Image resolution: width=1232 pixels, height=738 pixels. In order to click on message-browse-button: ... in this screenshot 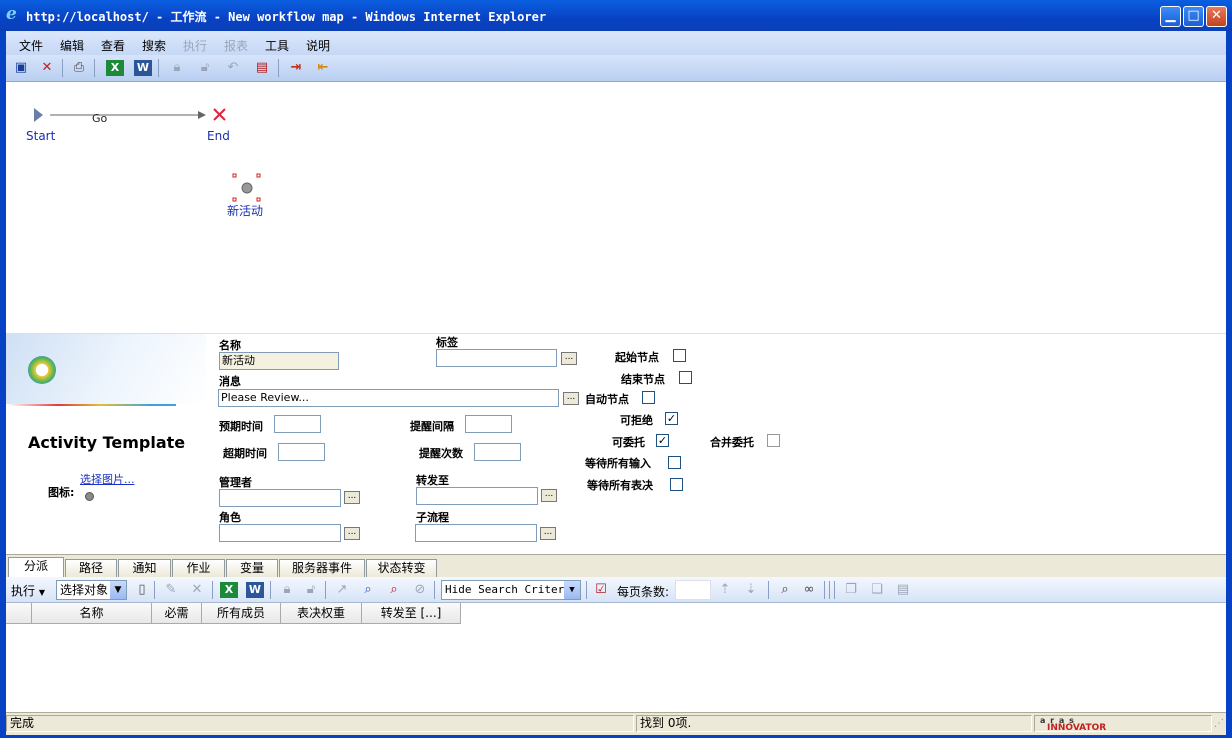, I will do `click(571, 398)`.